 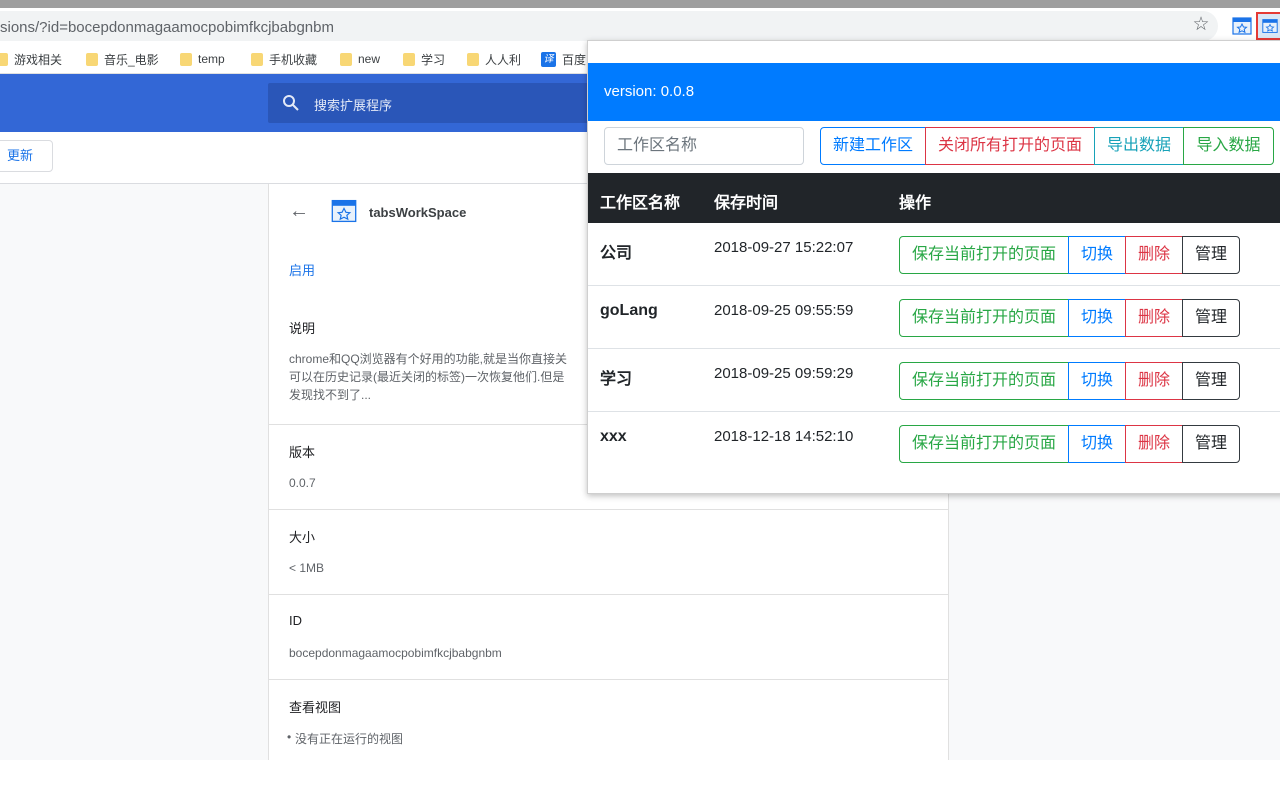 What do you see at coordinates (344, 211) in the screenshot?
I see `extension-logo-icon` at bounding box center [344, 211].